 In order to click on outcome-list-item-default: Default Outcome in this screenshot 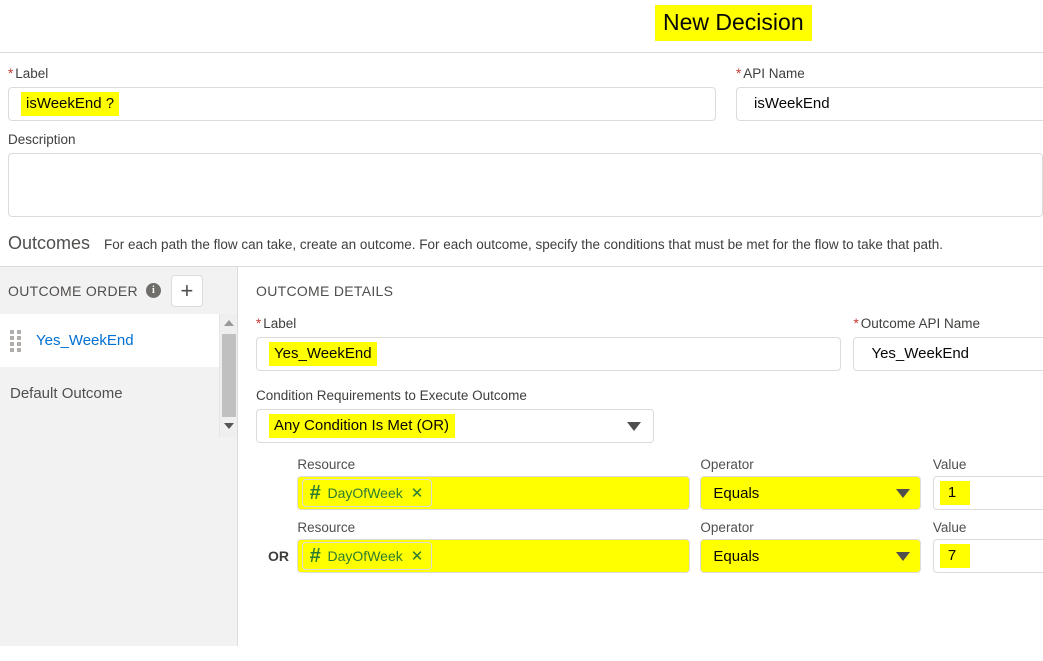, I will do `click(118, 393)`.